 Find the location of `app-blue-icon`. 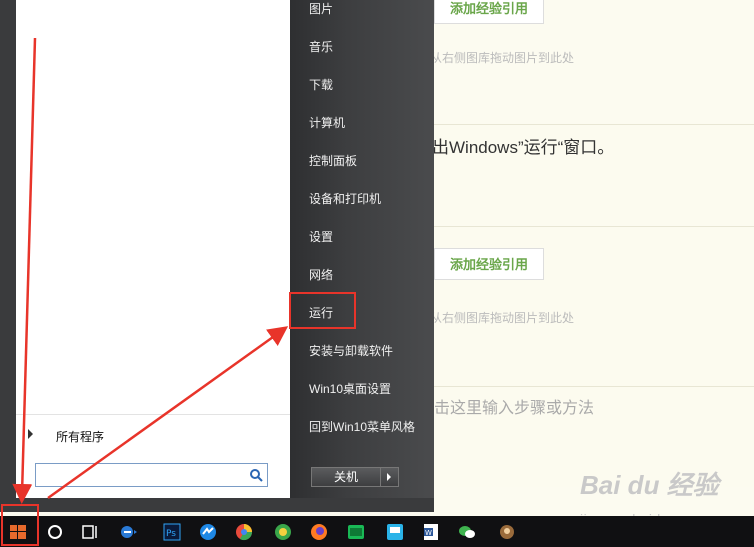

app-blue-icon is located at coordinates (208, 532).